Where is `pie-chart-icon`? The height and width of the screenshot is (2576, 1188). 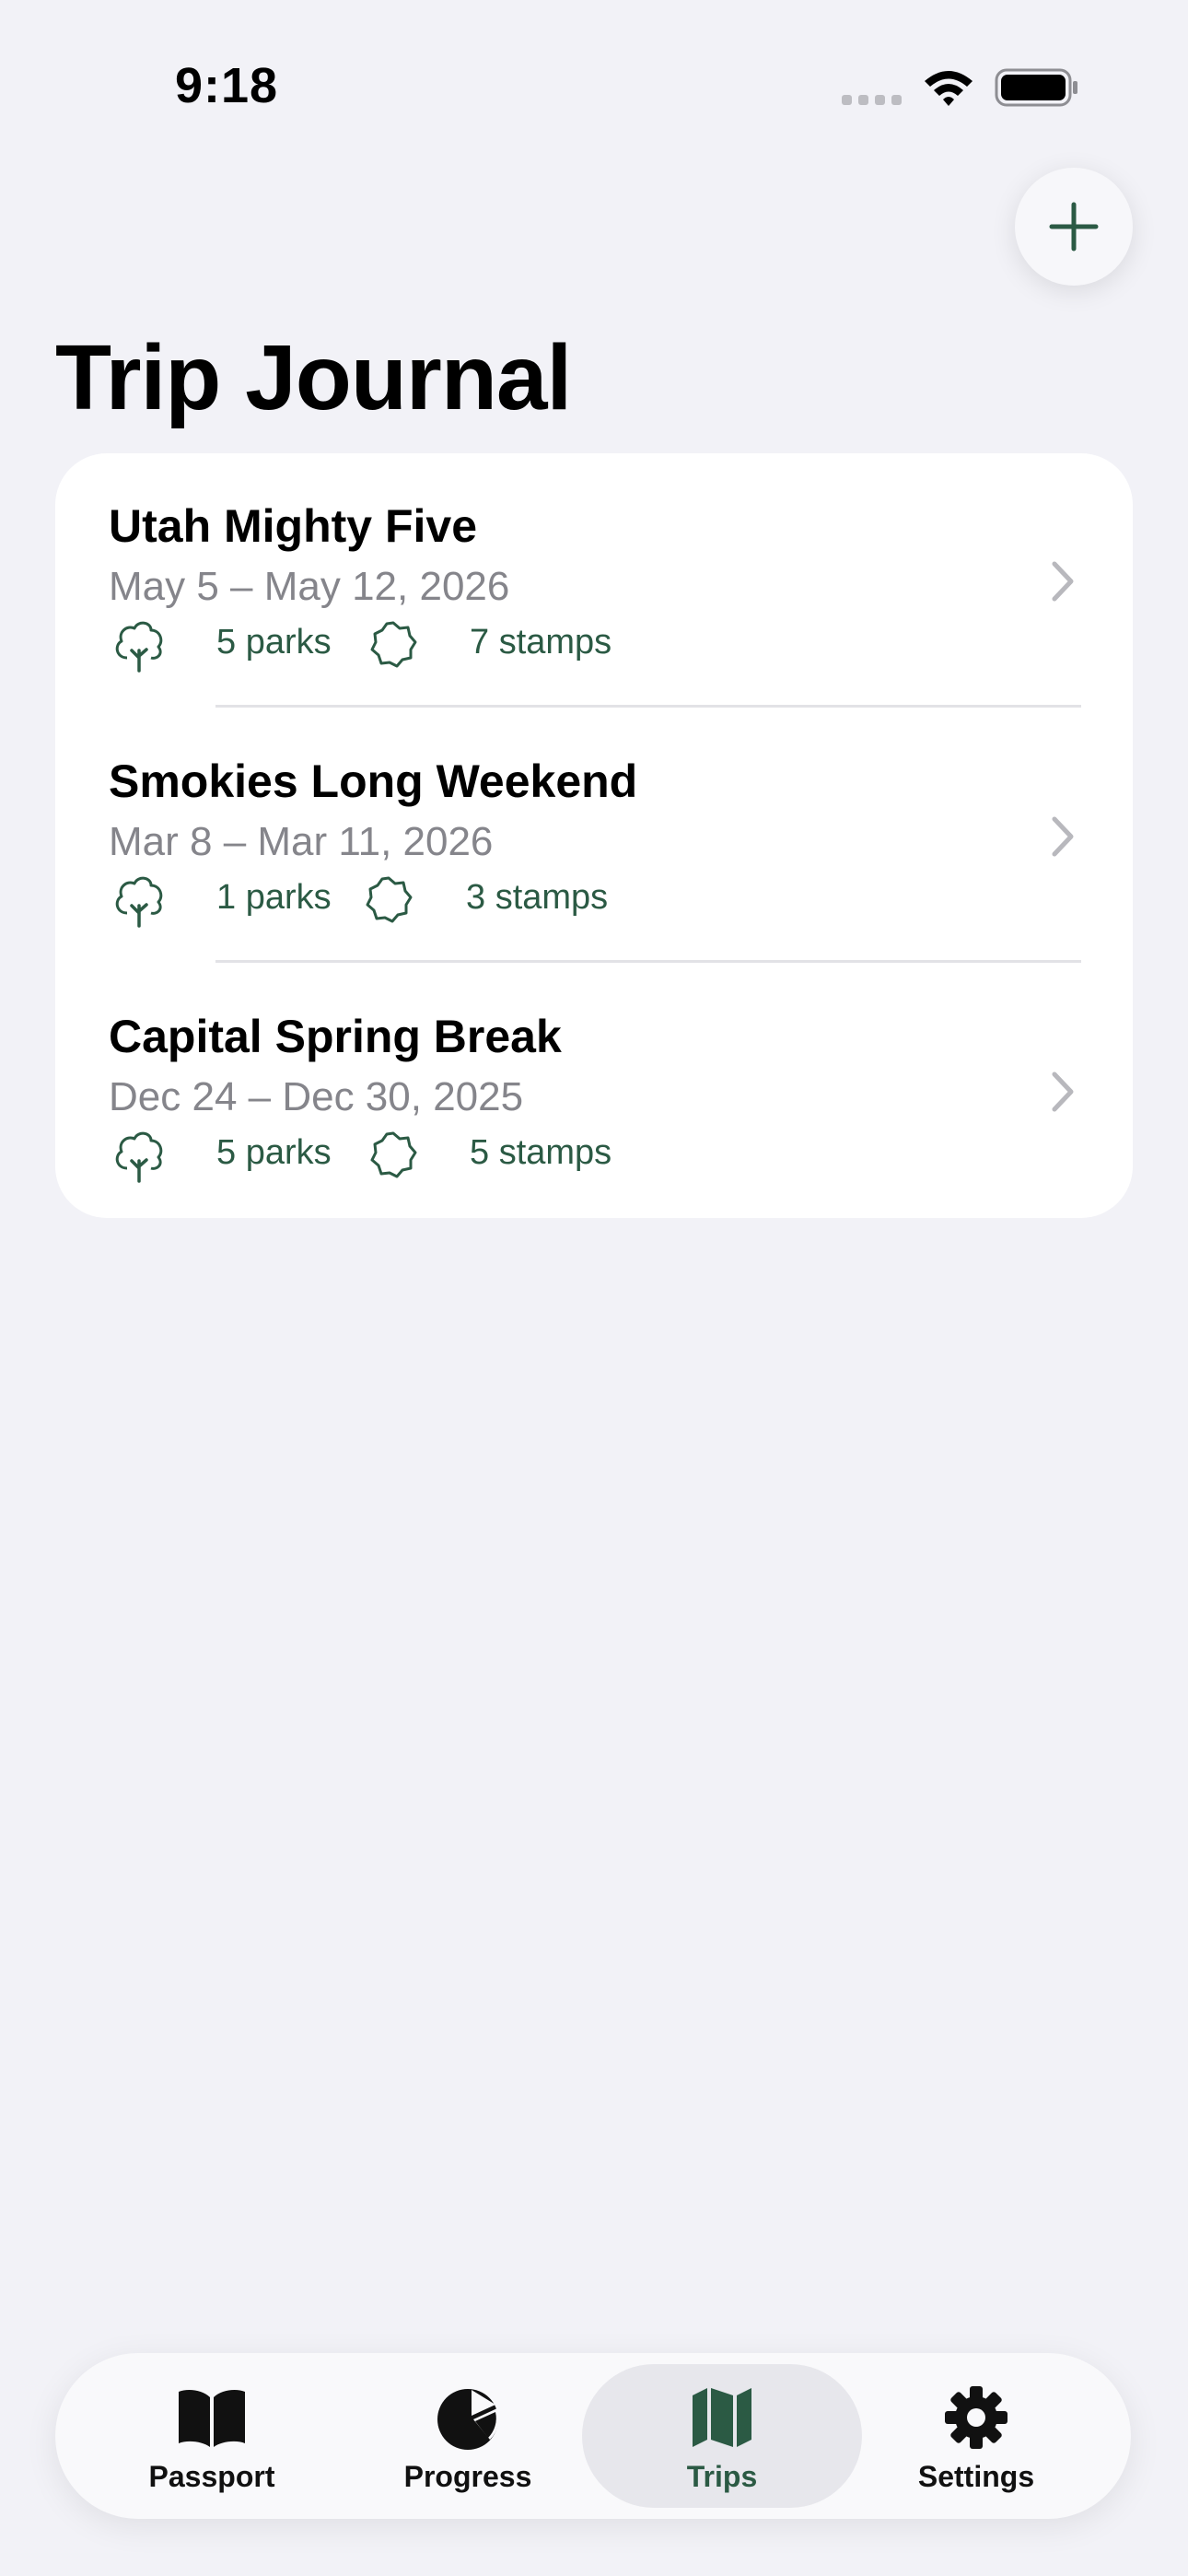 pie-chart-icon is located at coordinates (468, 2419).